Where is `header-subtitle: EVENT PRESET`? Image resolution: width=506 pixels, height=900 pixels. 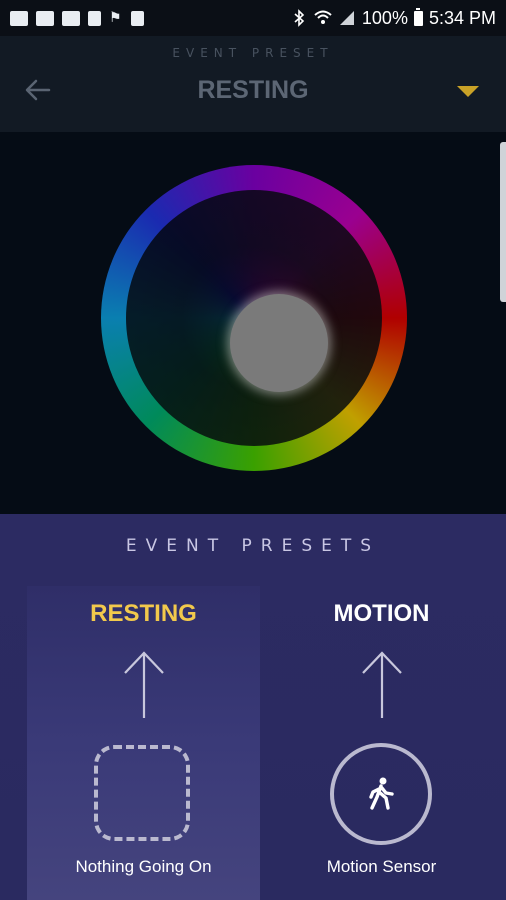 header-subtitle: EVENT PRESET is located at coordinates (253, 53).